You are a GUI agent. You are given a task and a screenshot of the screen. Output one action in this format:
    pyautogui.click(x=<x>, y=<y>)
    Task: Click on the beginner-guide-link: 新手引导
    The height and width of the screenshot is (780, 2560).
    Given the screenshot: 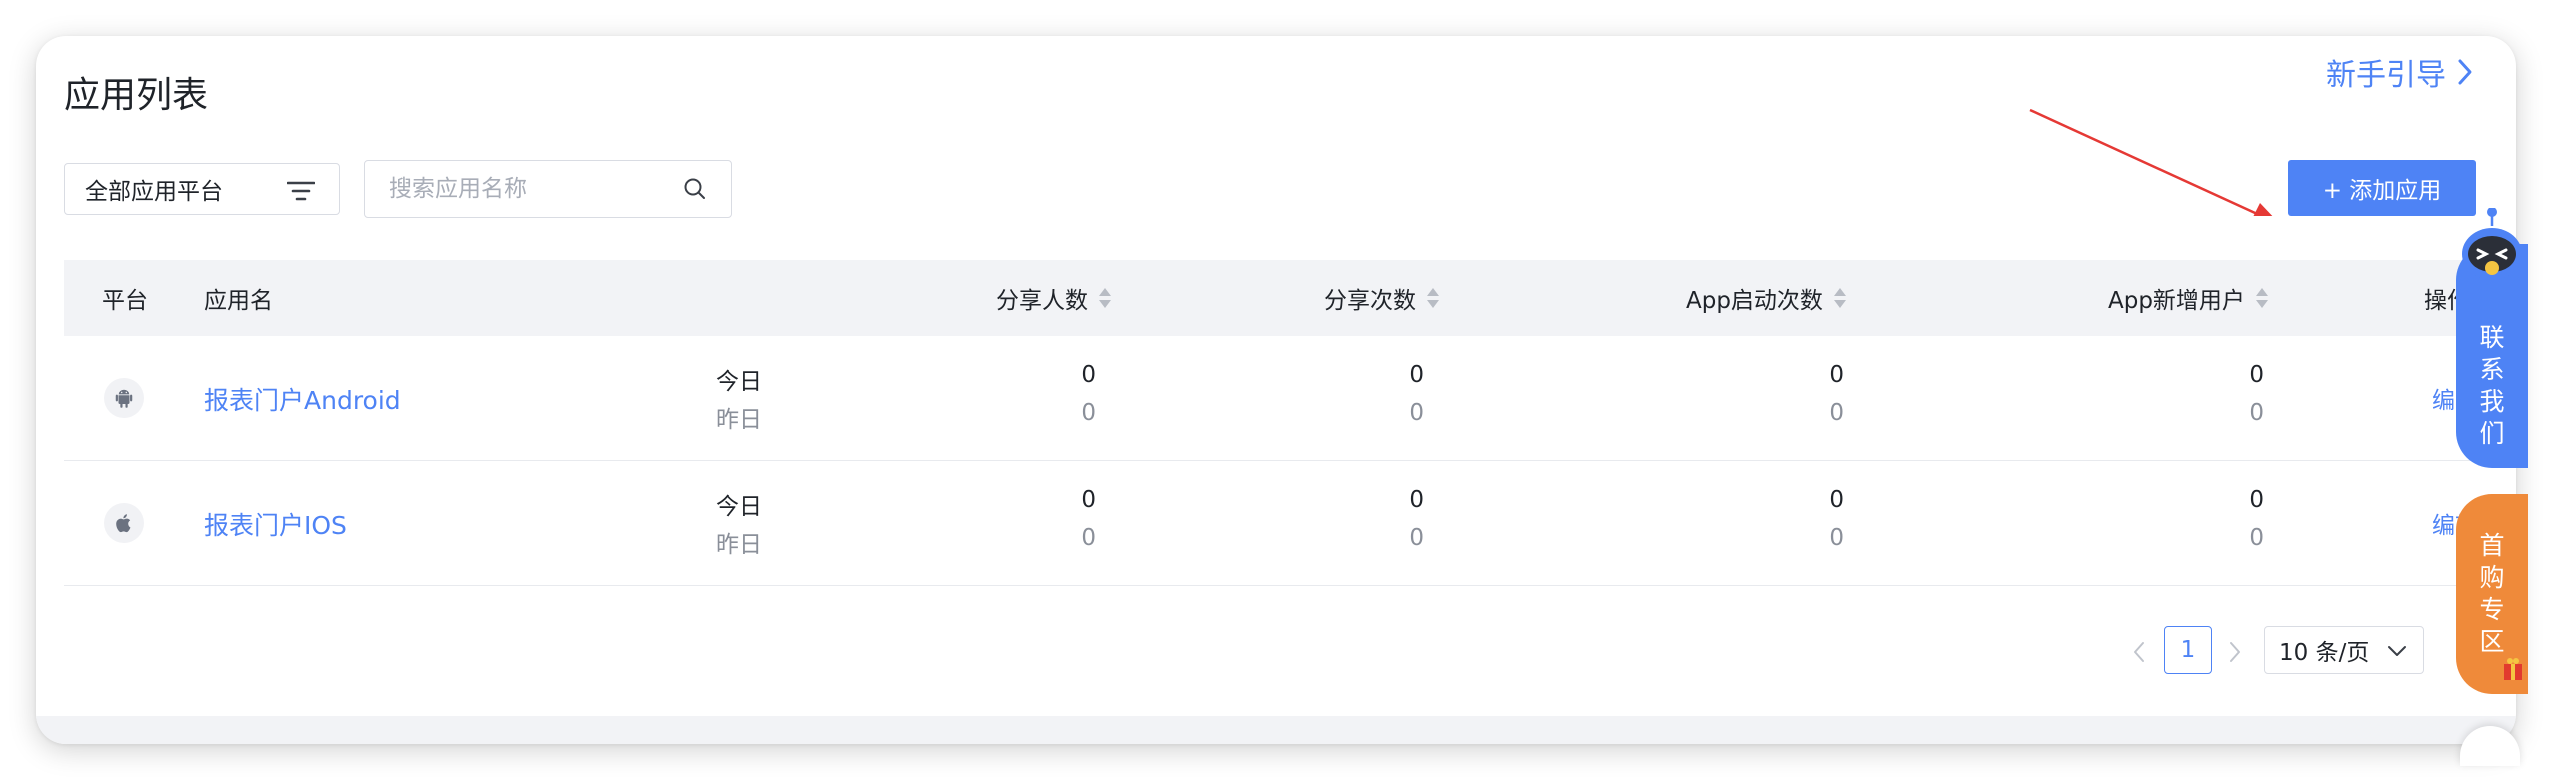 What is the action you would take?
    pyautogui.click(x=2401, y=72)
    